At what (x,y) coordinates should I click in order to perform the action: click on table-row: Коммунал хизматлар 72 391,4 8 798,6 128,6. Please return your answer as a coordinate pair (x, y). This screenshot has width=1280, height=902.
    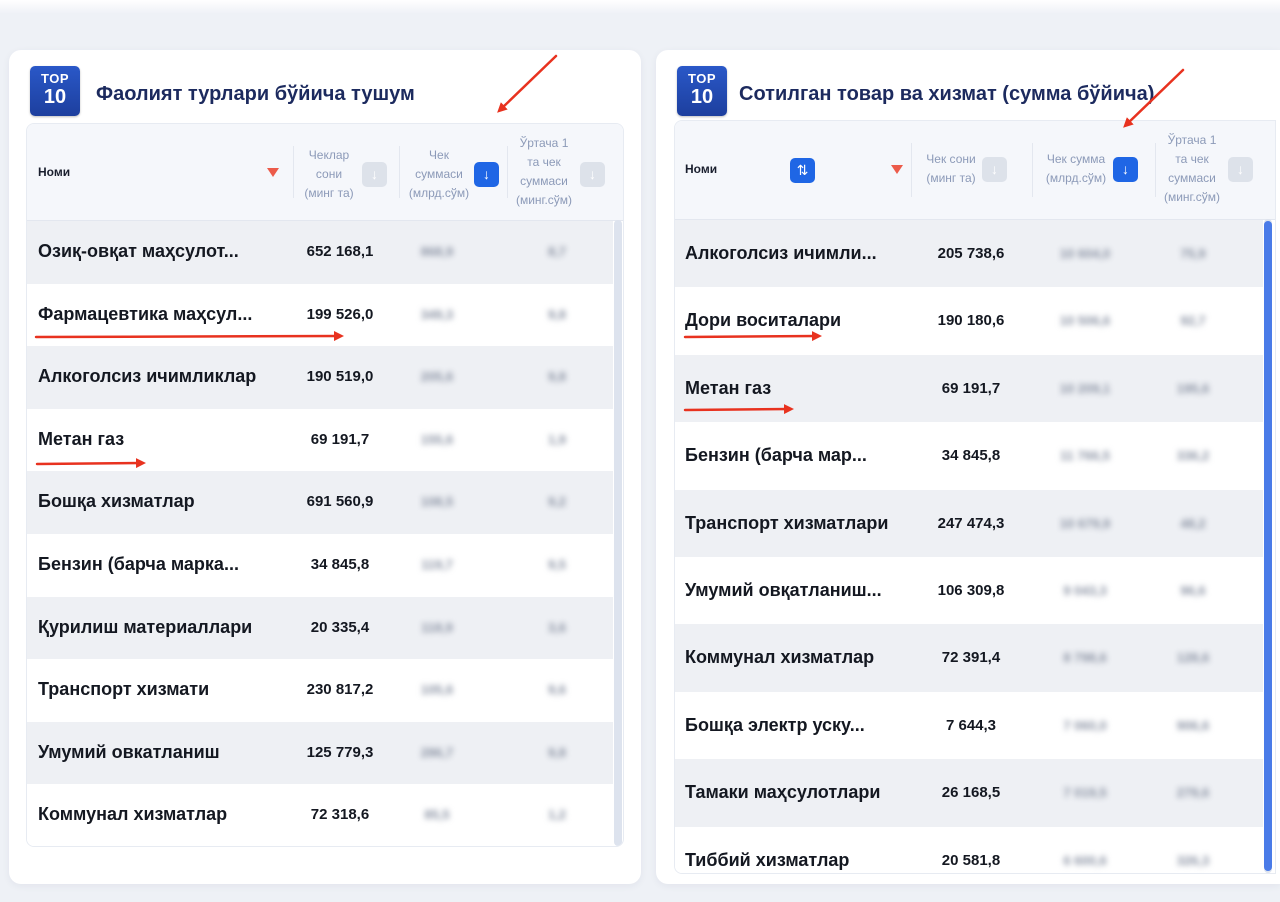
    Looking at the image, I should click on (969, 658).